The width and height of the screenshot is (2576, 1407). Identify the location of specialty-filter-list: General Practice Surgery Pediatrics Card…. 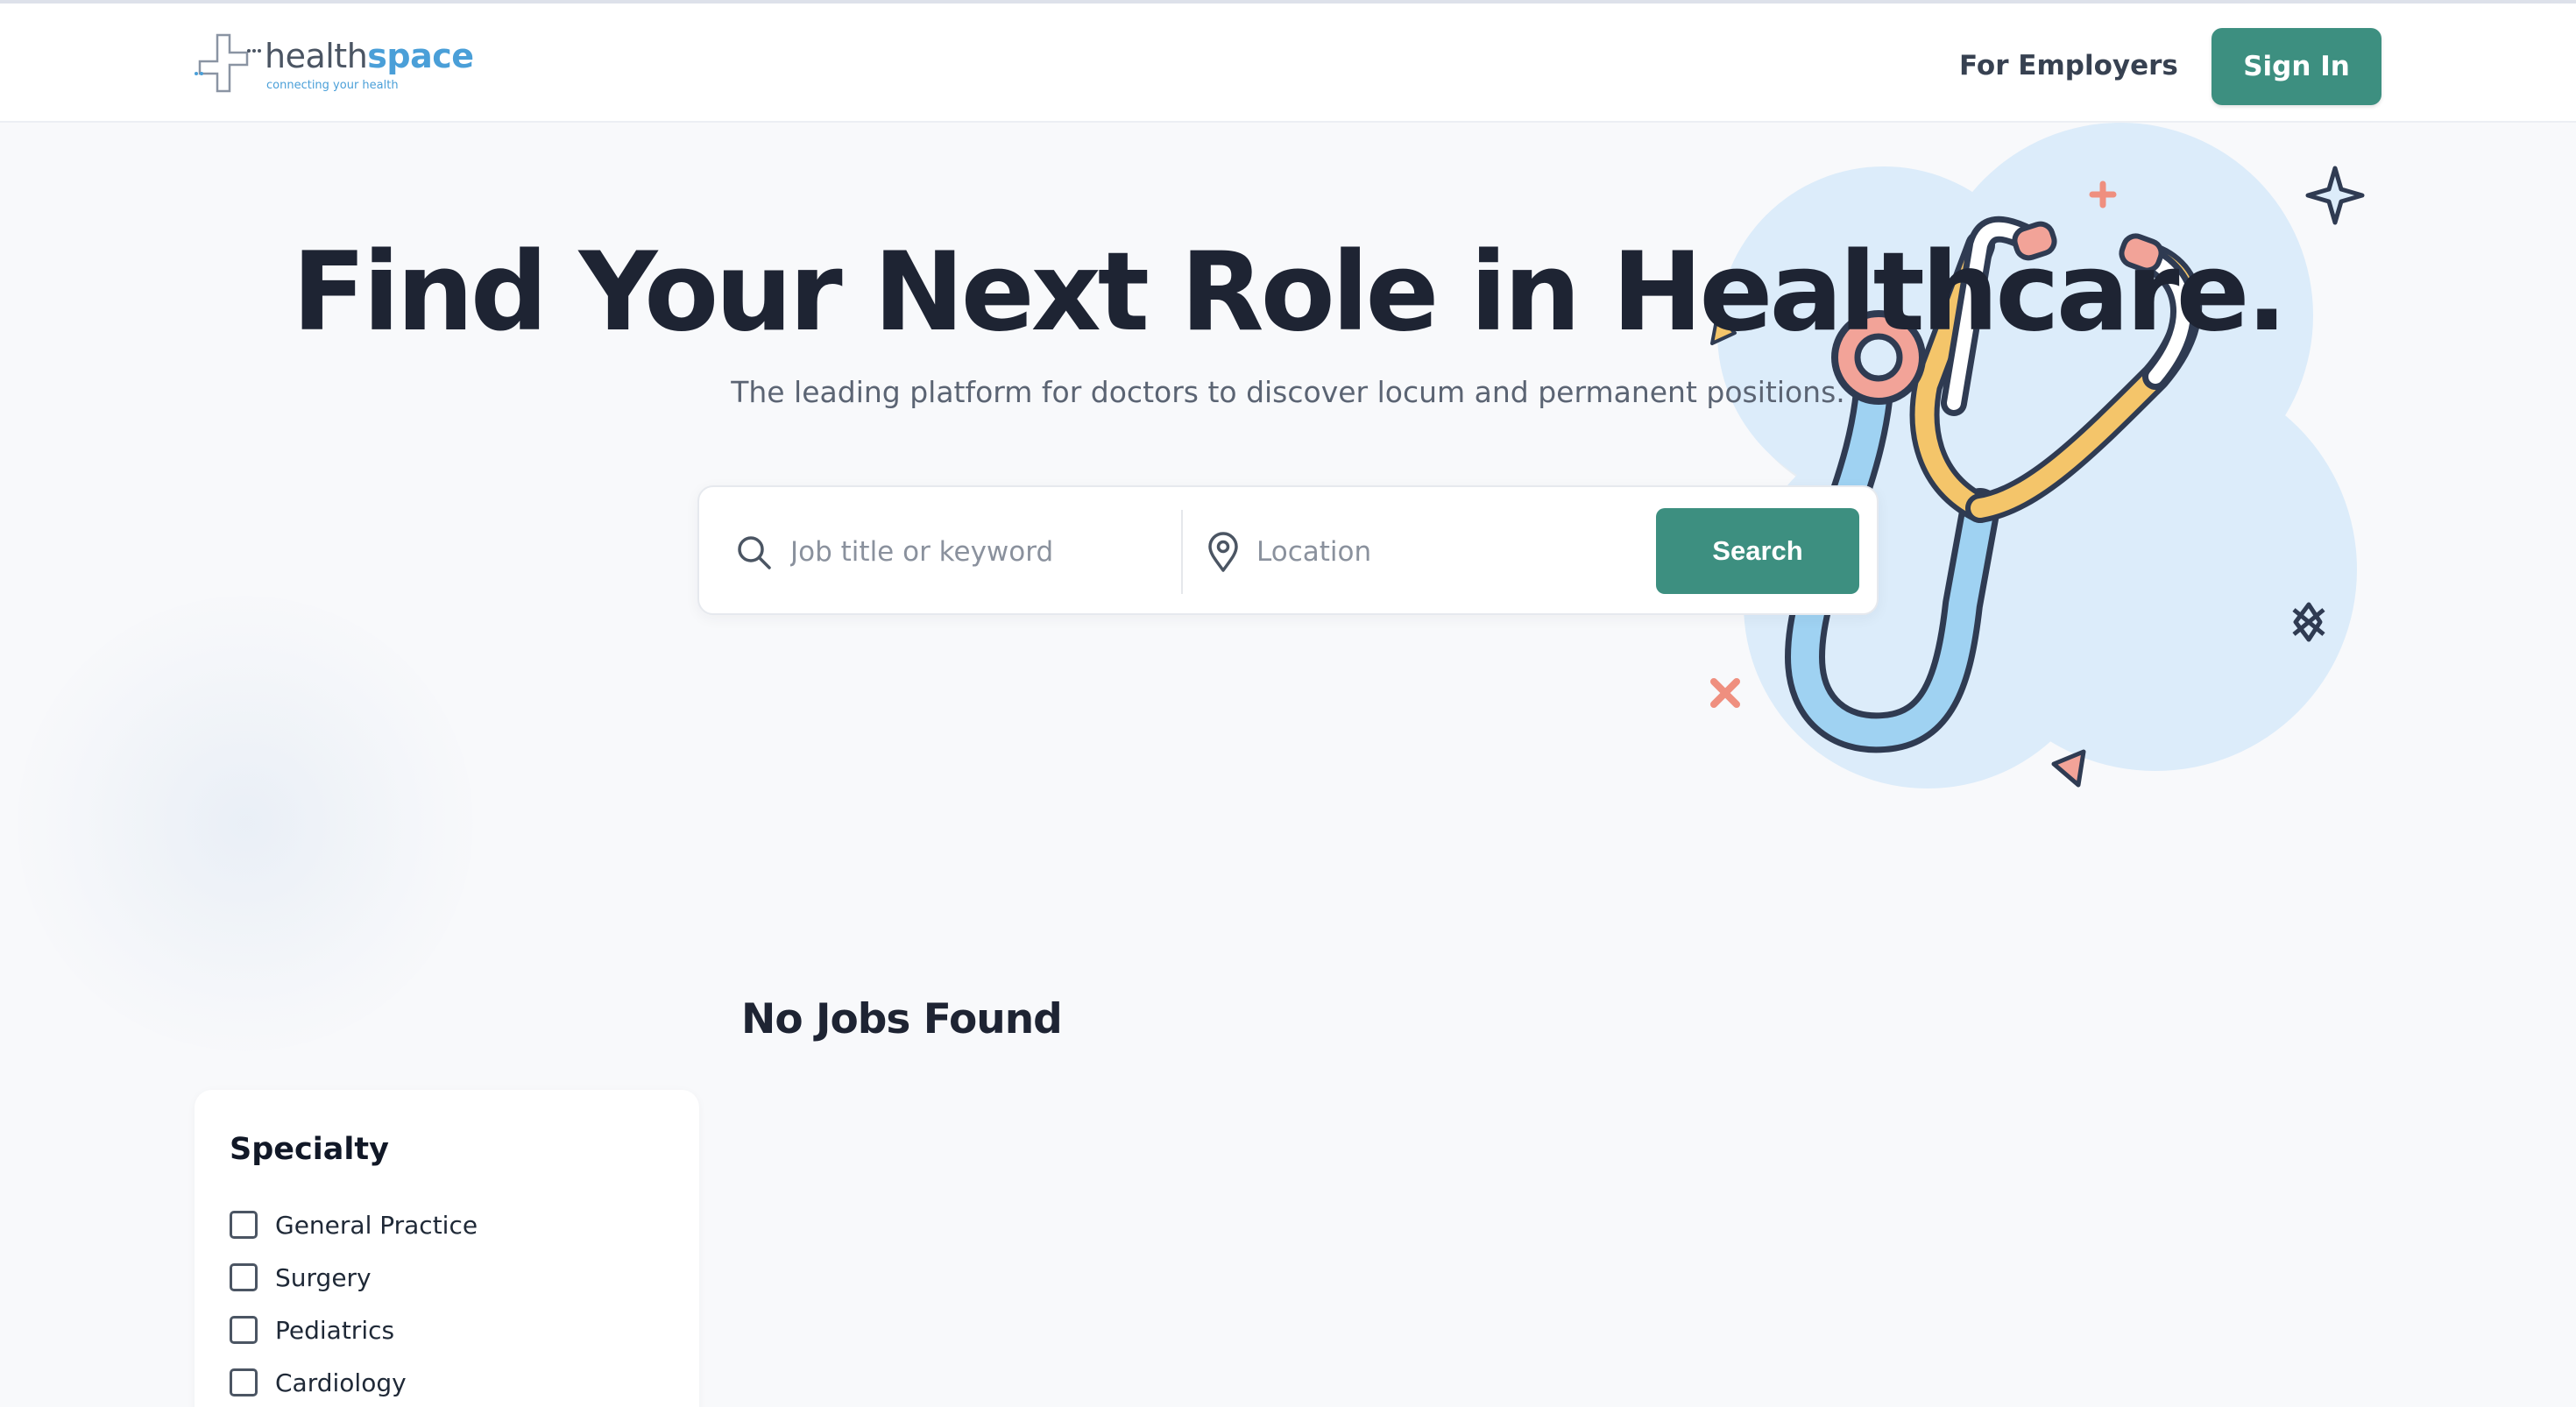
(354, 1302).